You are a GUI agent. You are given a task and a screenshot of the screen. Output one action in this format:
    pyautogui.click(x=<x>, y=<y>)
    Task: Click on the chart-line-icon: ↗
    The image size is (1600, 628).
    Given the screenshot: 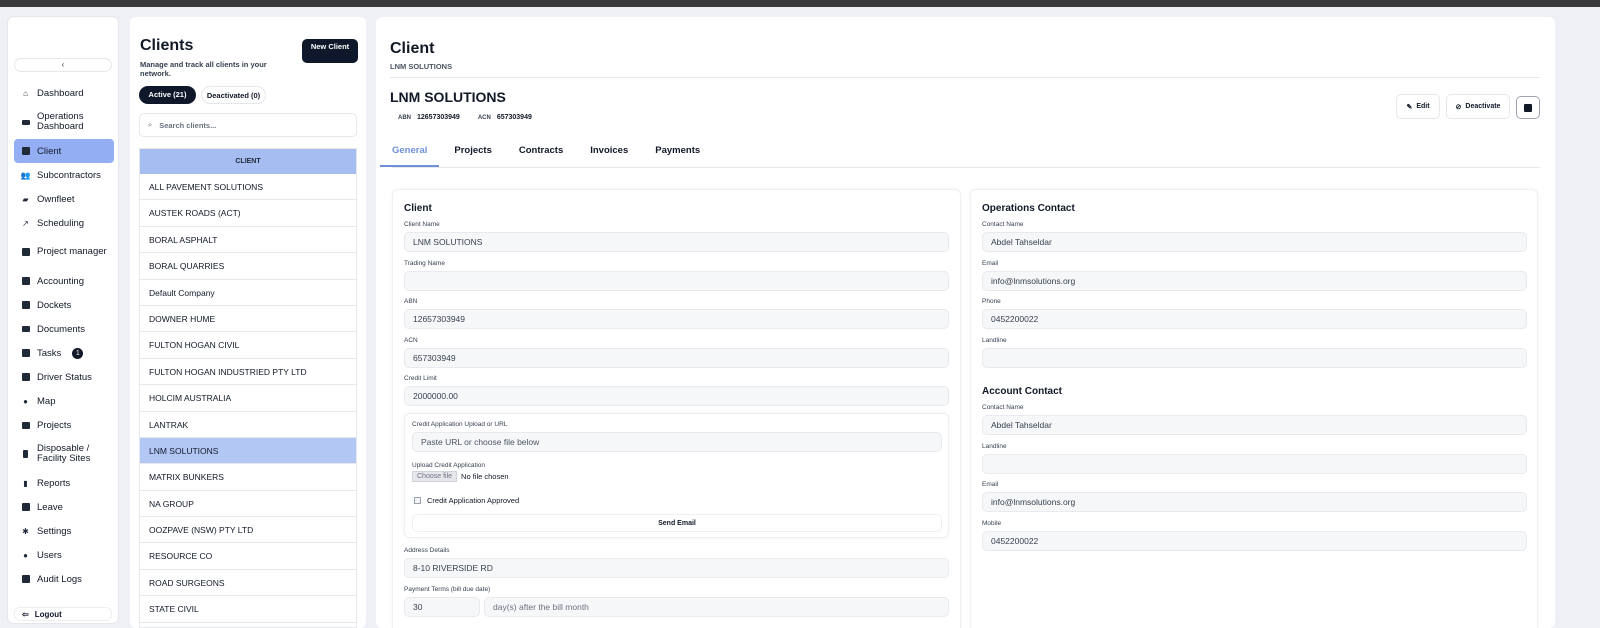 What is the action you would take?
    pyautogui.click(x=25, y=223)
    